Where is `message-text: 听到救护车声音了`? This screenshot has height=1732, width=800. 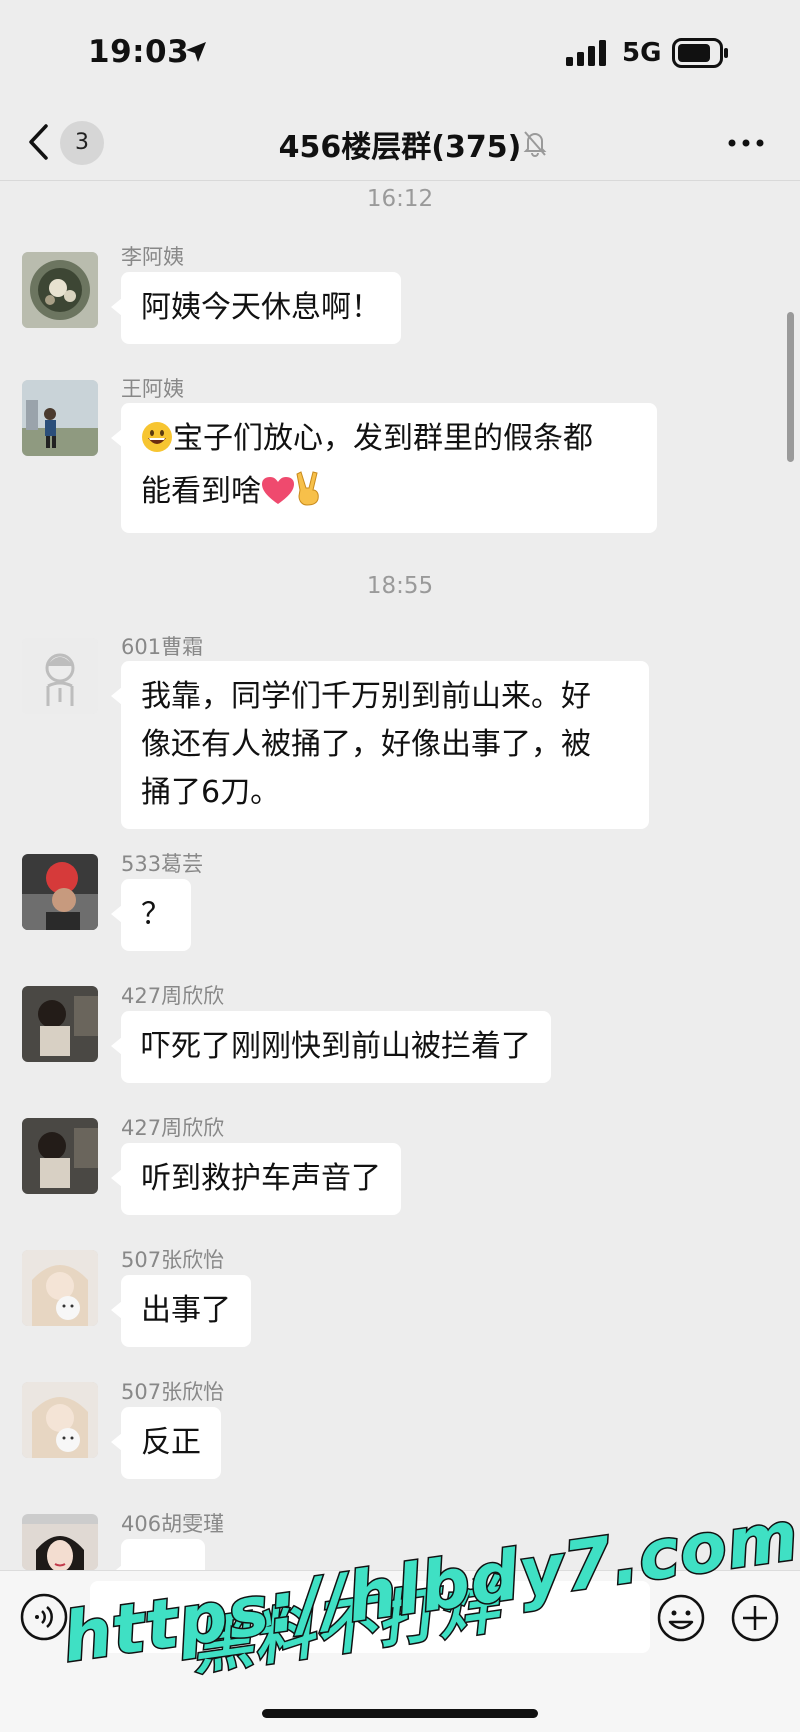
message-text: 听到救护车声音了 is located at coordinates (261, 1178).